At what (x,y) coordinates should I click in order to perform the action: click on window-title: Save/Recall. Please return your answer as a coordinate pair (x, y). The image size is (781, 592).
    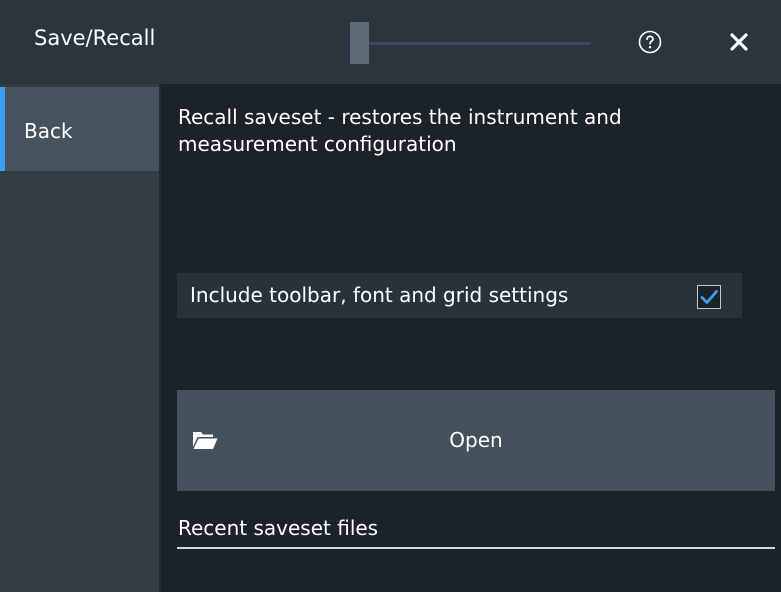
    Looking at the image, I should click on (95, 38).